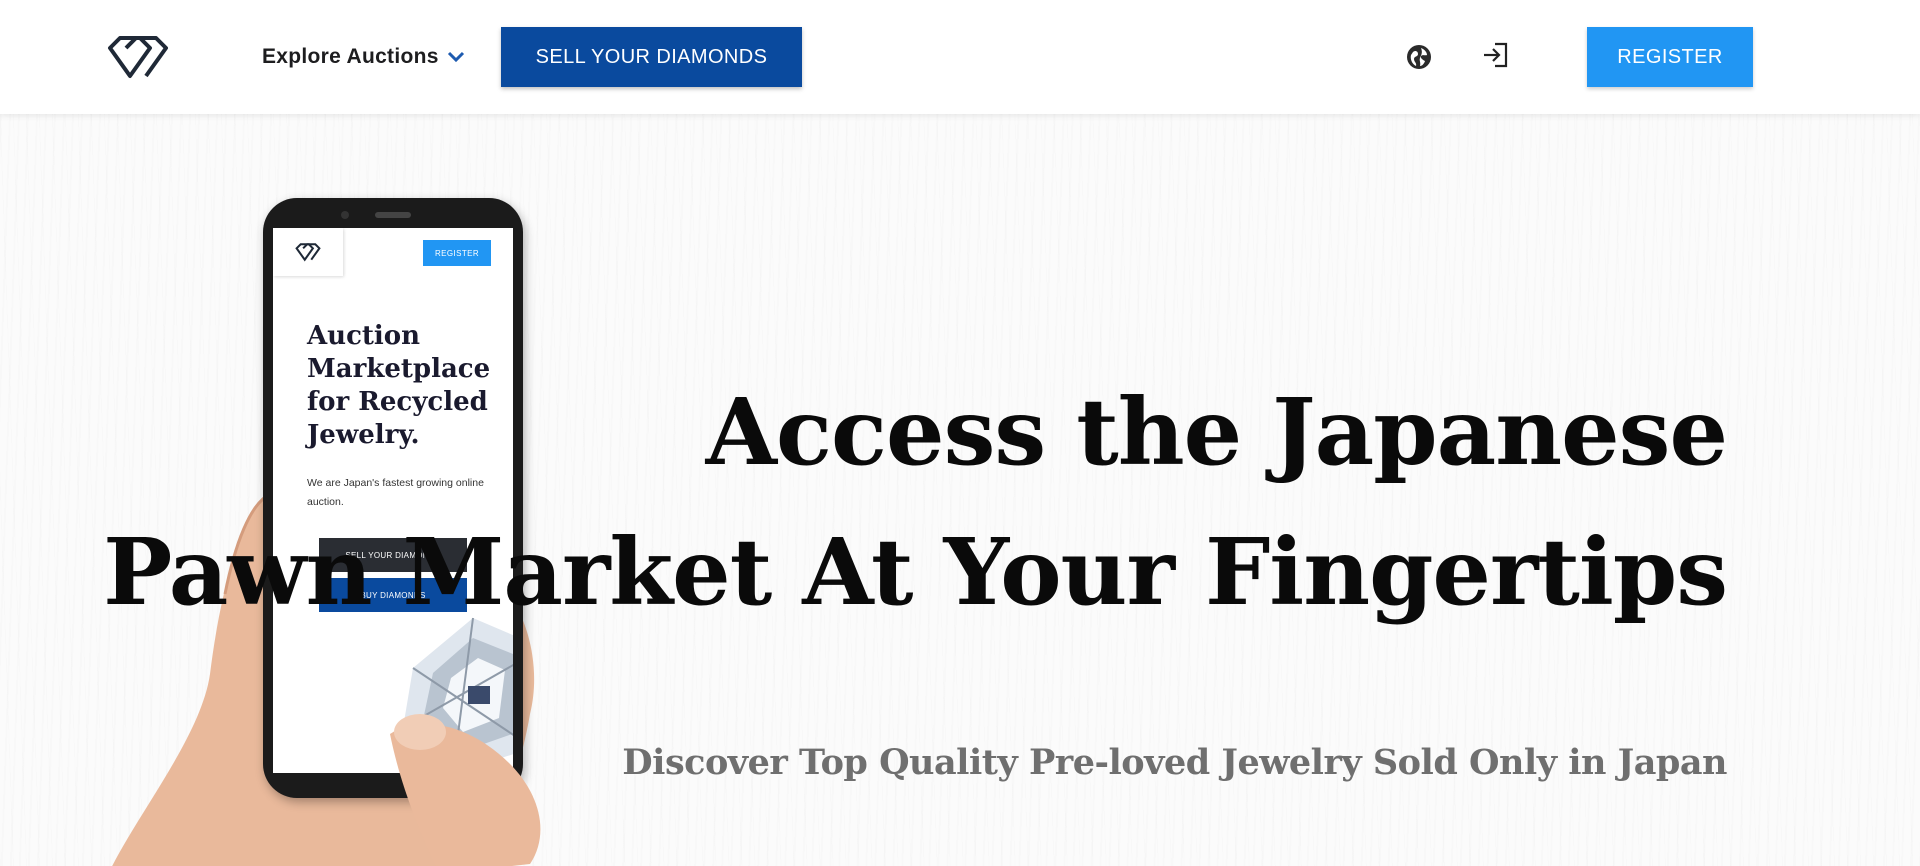  I want to click on headline-line-2: Pawn Market At Your Fingertips, so click(915, 572).